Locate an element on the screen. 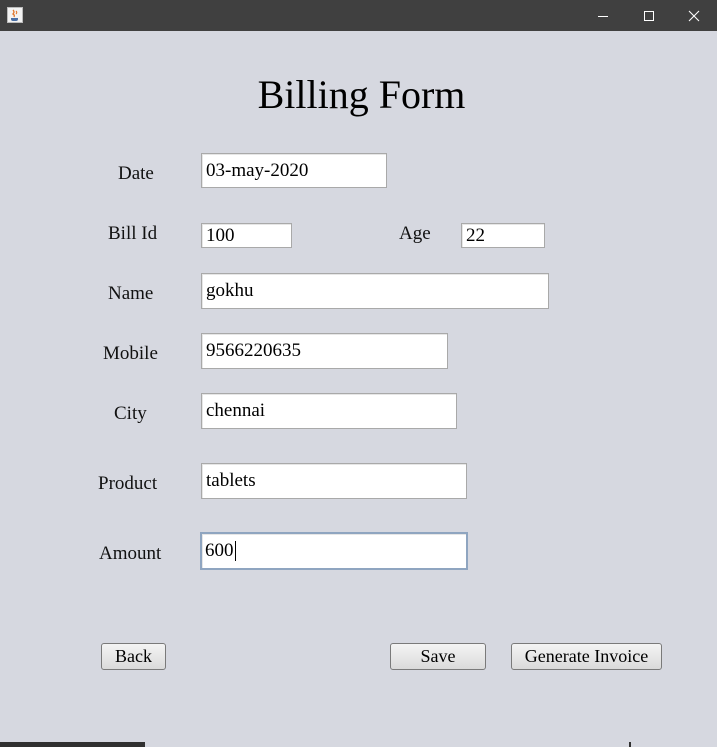 This screenshot has width=717, height=747. maximize-icon is located at coordinates (649, 15).